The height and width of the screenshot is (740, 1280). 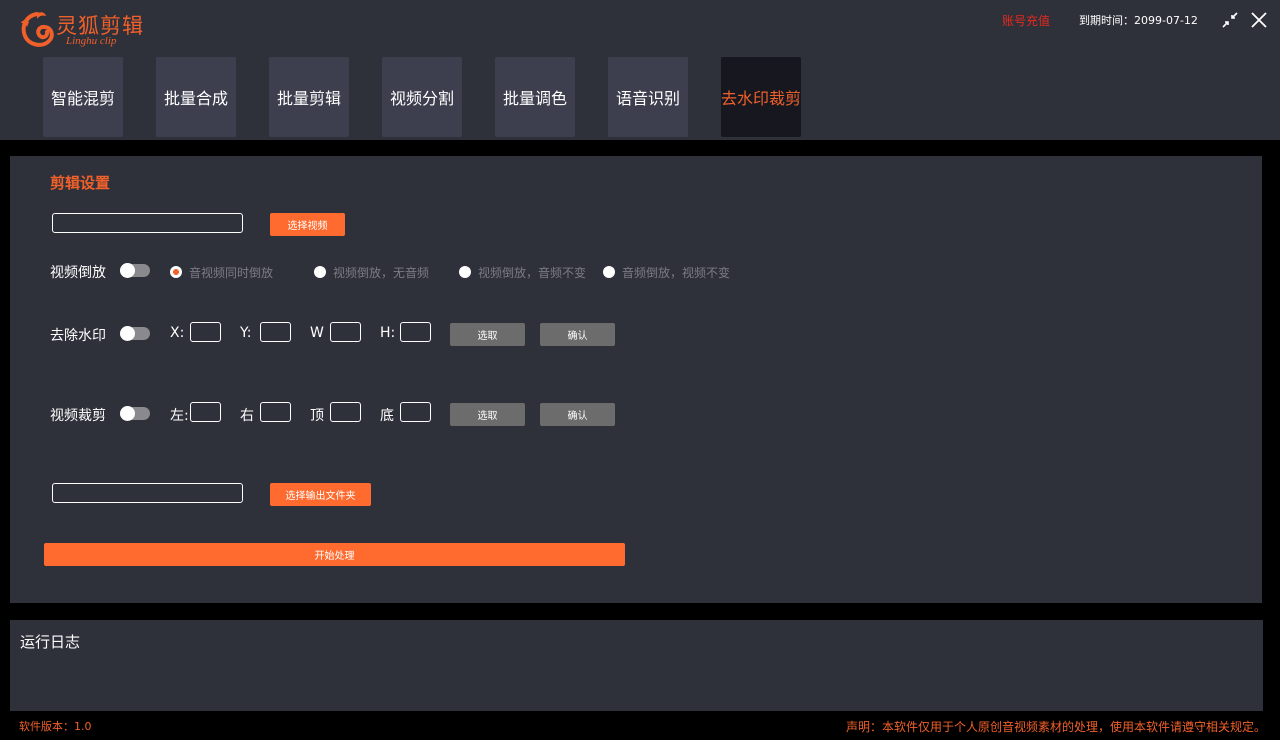 I want to click on select-output-folder-button: 选择输出文件夹, so click(x=320, y=494).